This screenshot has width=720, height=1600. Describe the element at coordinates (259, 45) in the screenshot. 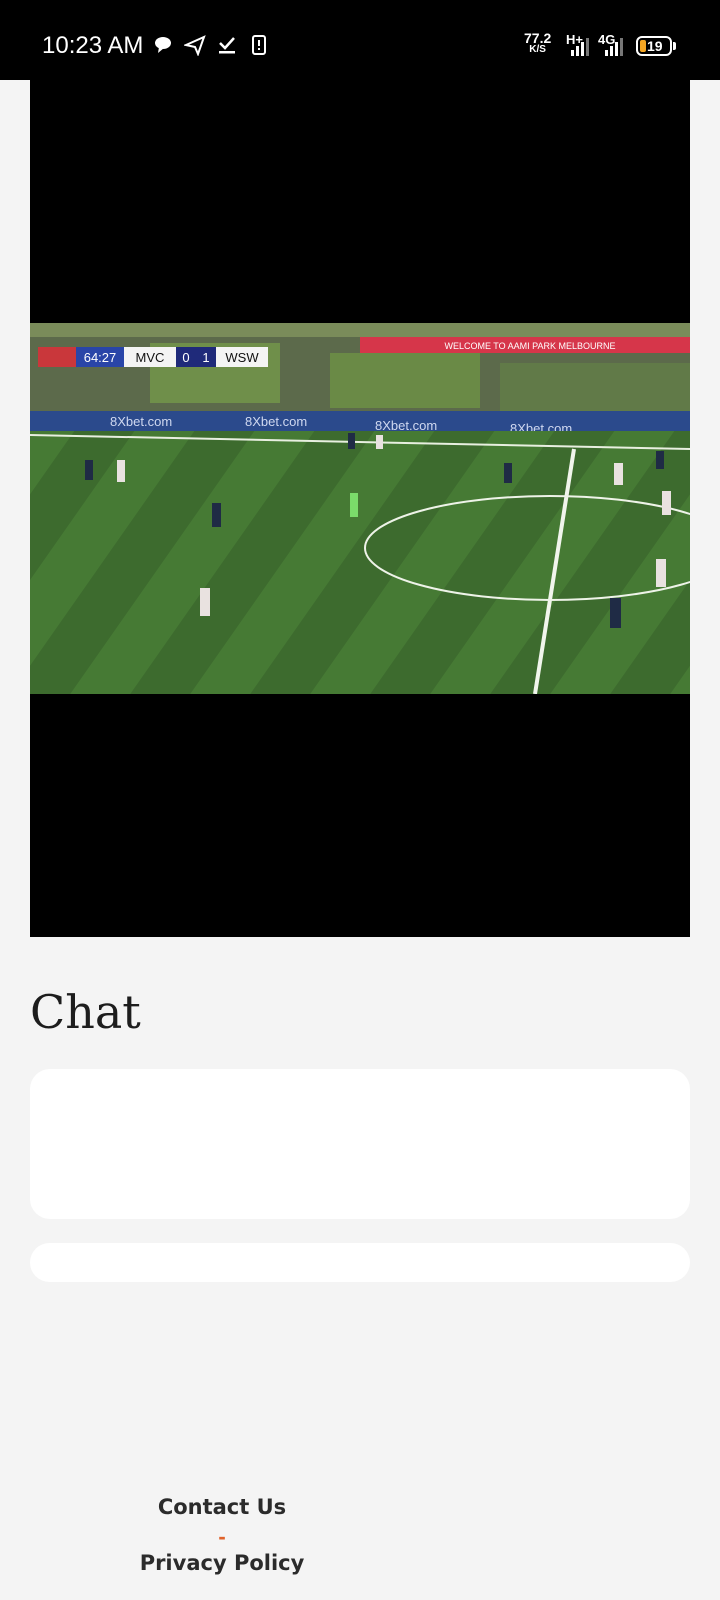

I see `phone-alert-icon` at that location.